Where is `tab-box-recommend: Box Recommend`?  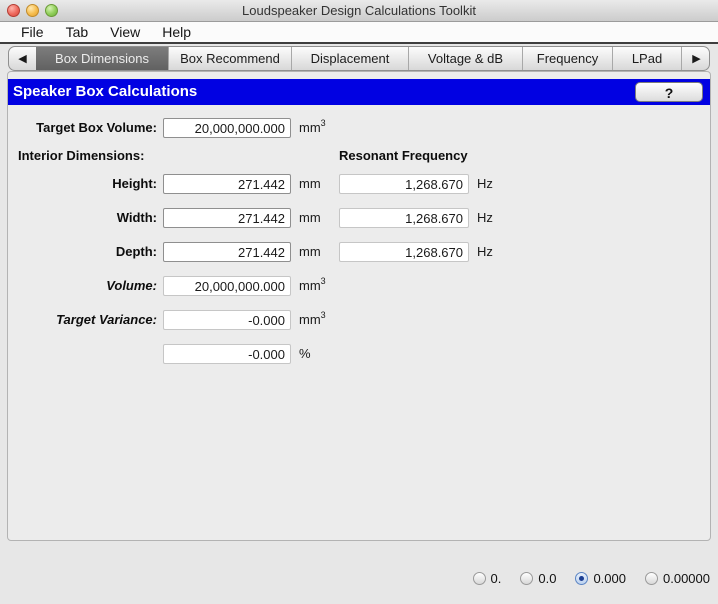
tab-box-recommend: Box Recommend is located at coordinates (229, 58).